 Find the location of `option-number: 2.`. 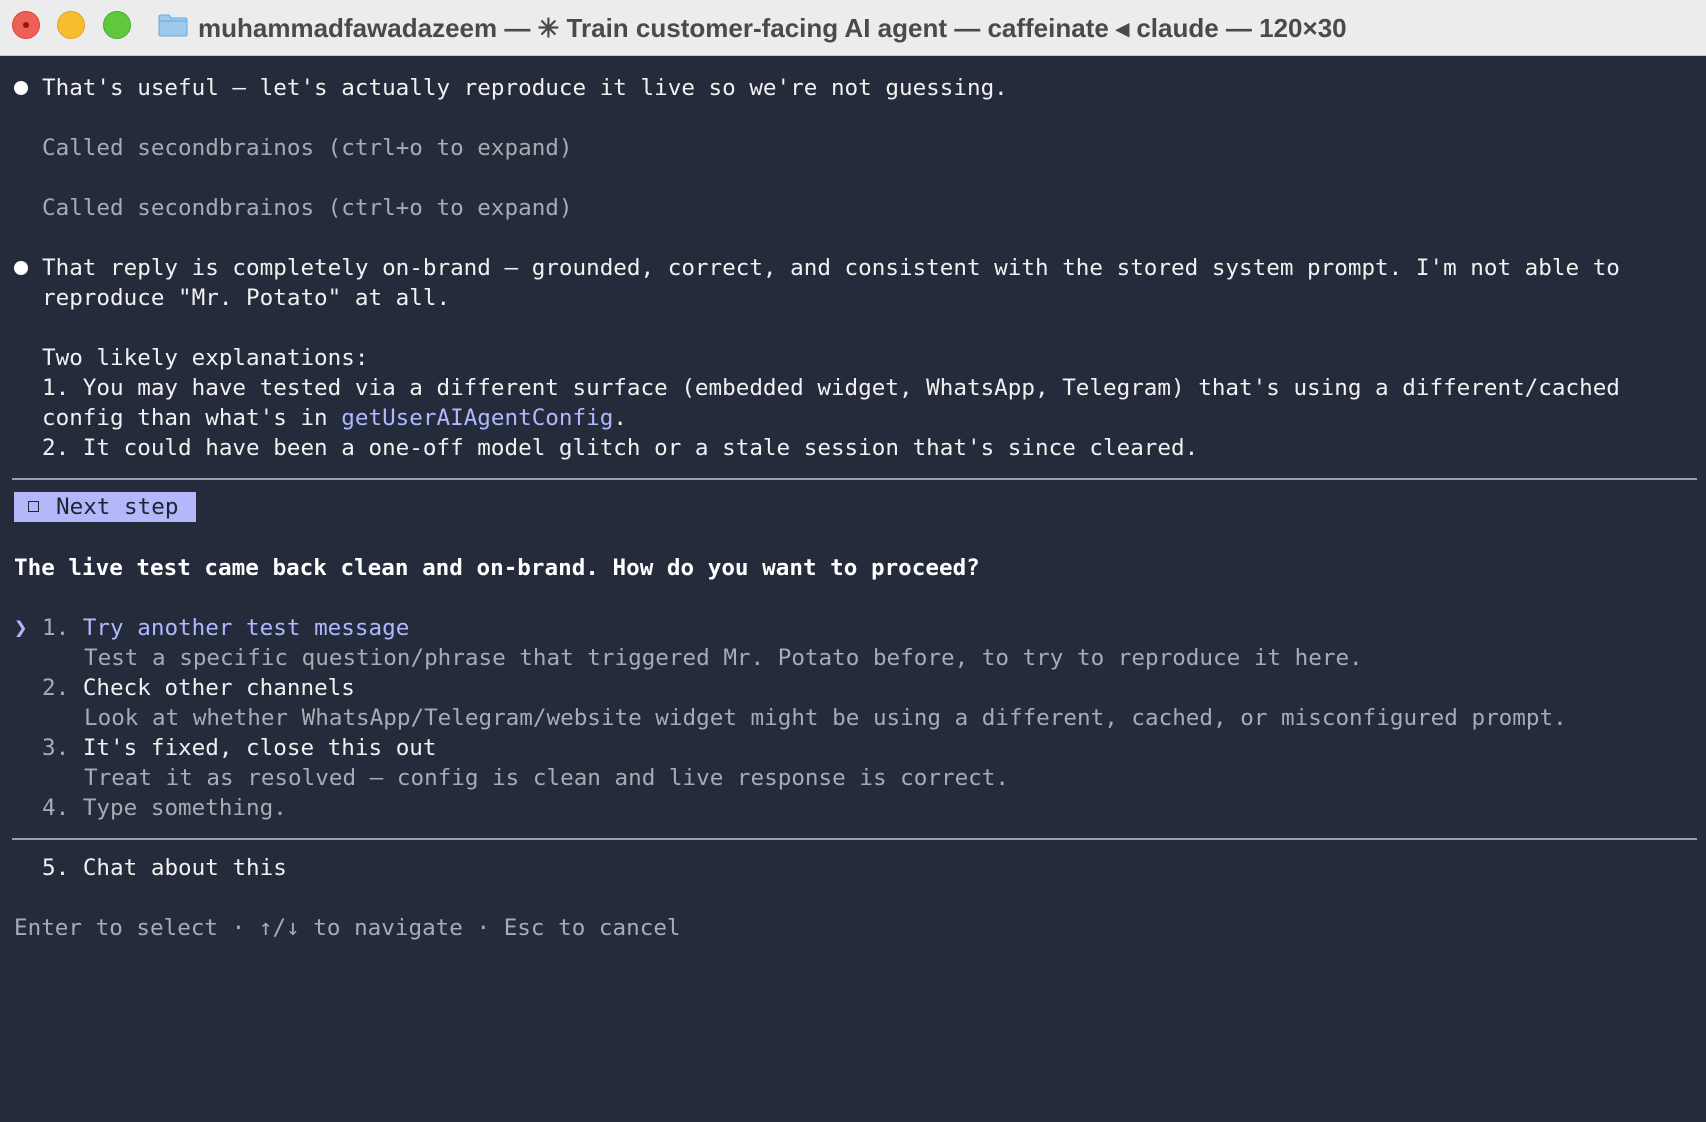

option-number: 2. is located at coordinates (56, 688).